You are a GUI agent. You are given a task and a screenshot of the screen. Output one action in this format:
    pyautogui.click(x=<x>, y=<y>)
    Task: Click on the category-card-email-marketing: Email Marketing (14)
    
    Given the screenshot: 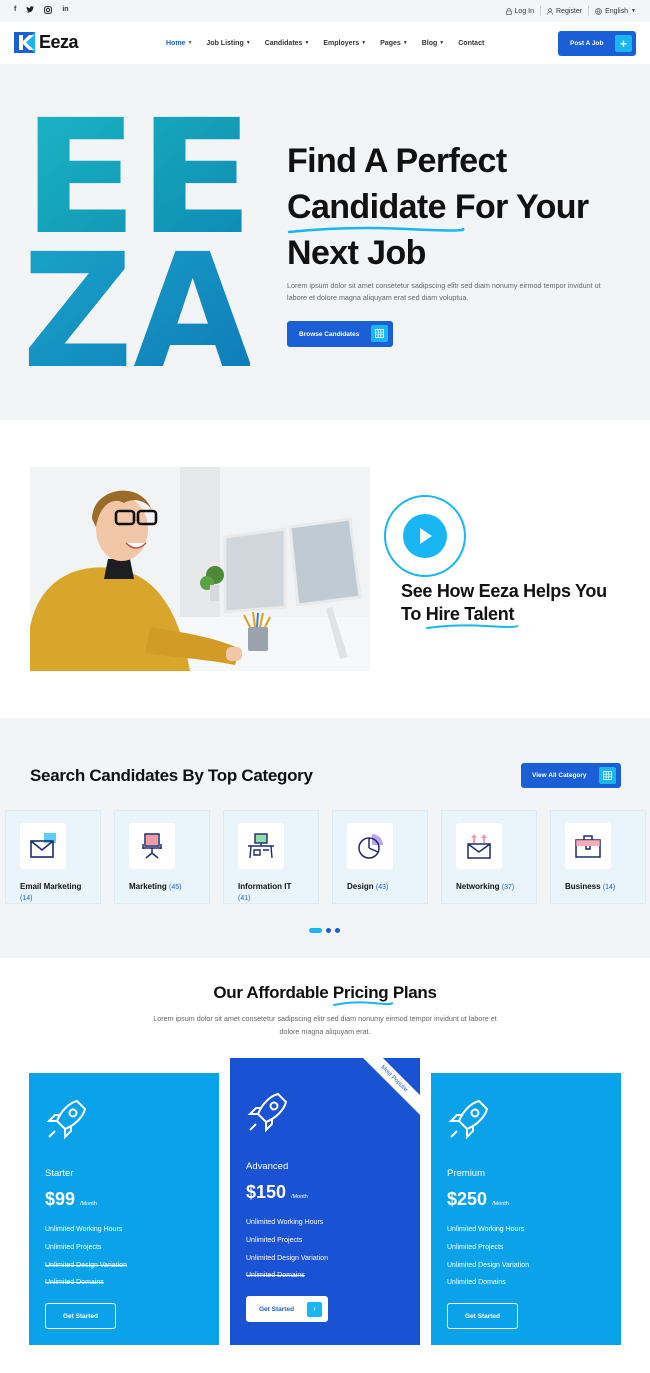 What is the action you would take?
    pyautogui.click(x=53, y=857)
    